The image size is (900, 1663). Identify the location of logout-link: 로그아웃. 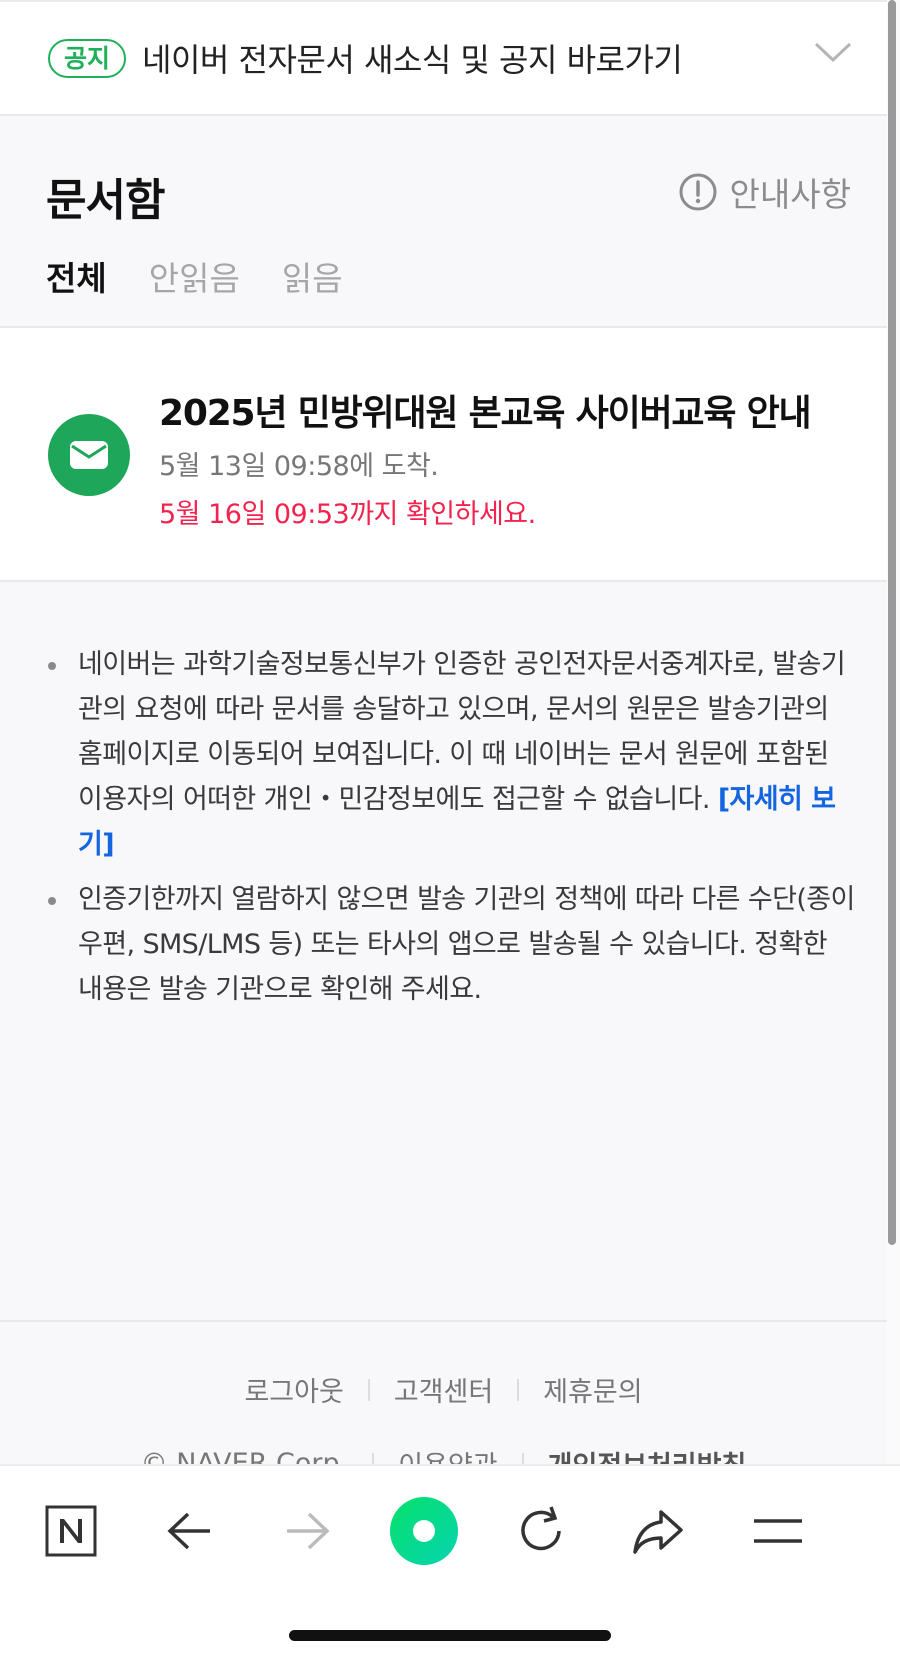
(293, 1389).